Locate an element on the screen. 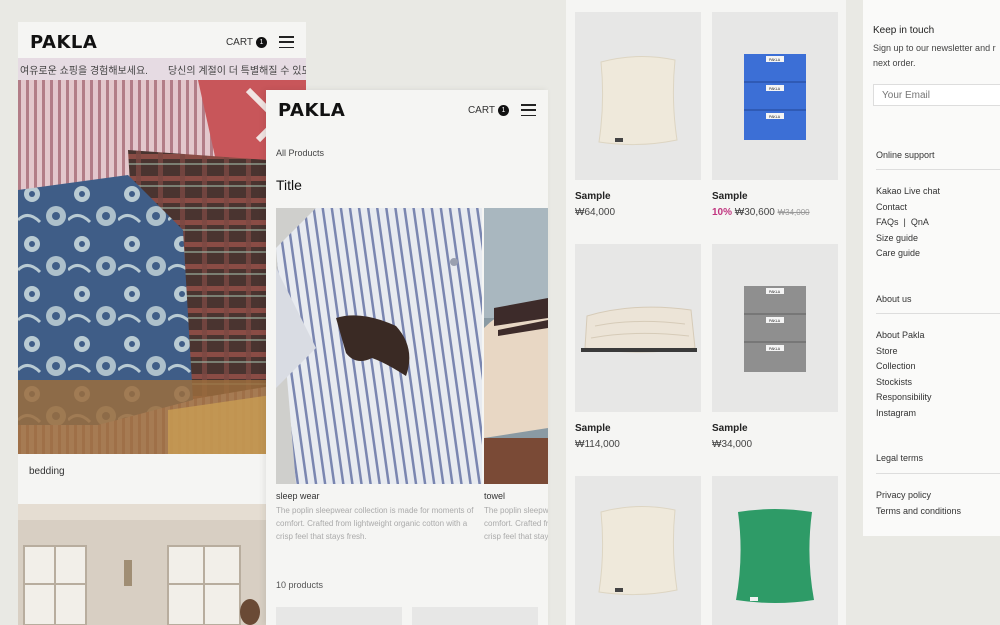  footer-heading-online-support: Online support is located at coordinates (905, 155).